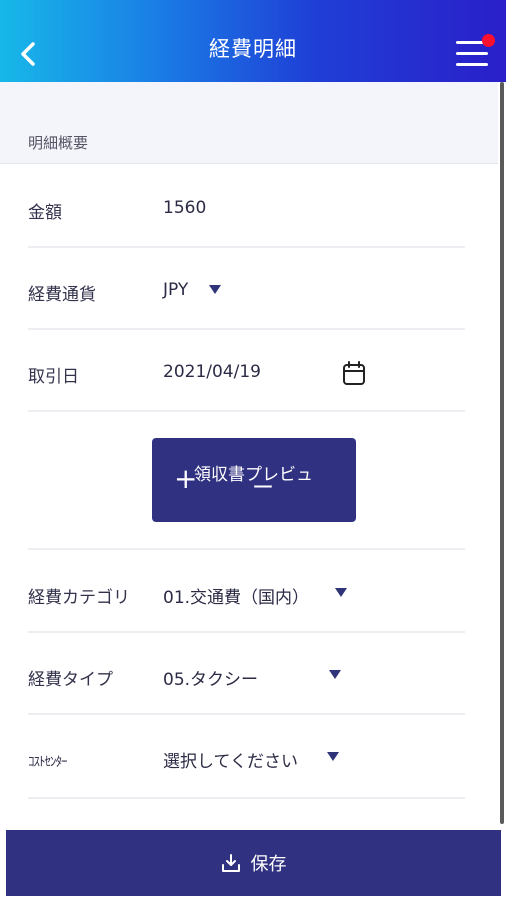 Image resolution: width=506 pixels, height=900 pixels. Describe the element at coordinates (268, 864) in the screenshot. I see `save-label: 保存` at that location.